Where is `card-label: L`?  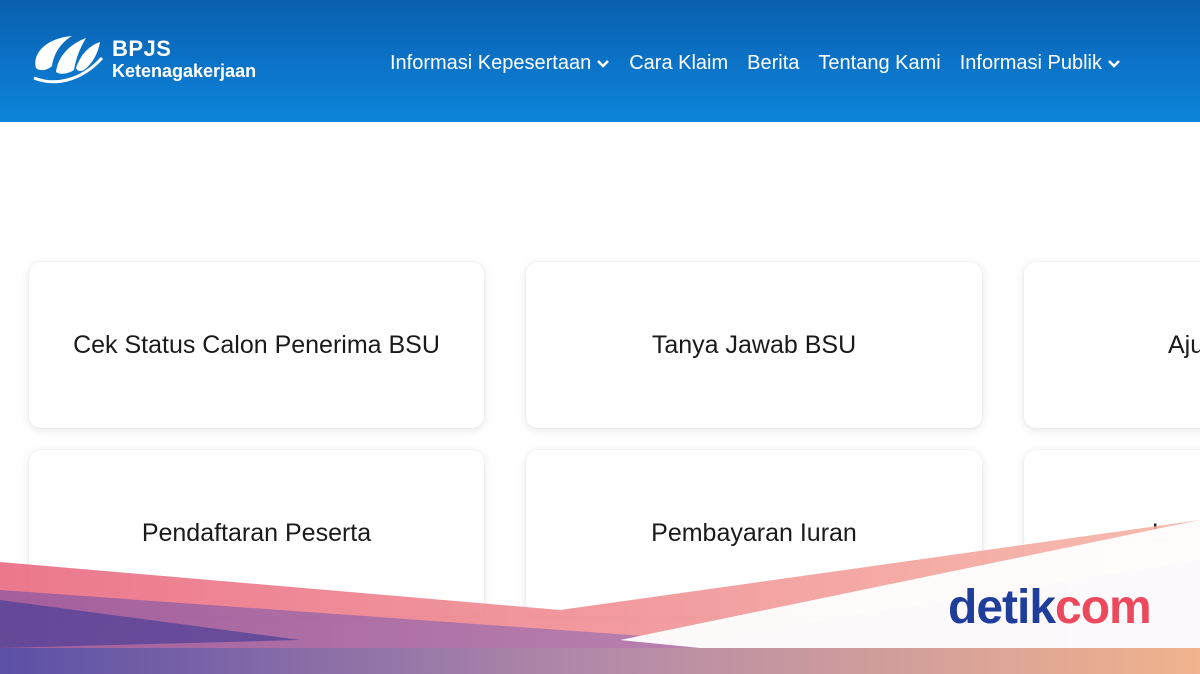 card-label: L is located at coordinates (1159, 532).